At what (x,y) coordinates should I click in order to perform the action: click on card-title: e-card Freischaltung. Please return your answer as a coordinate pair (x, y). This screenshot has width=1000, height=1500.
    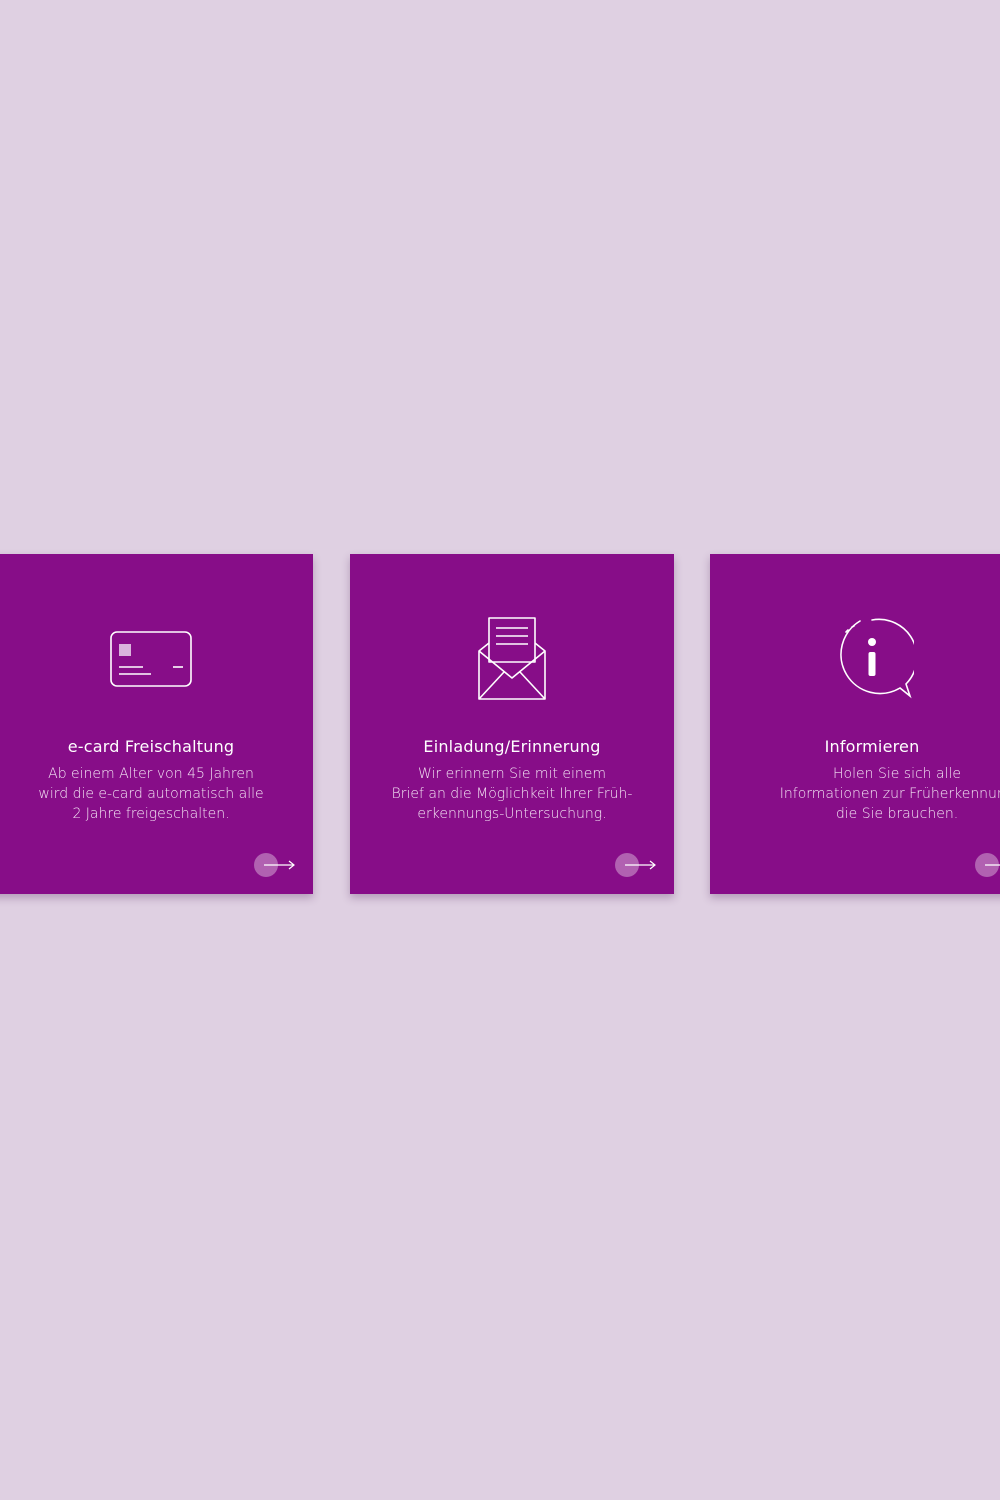
    Looking at the image, I should click on (151, 746).